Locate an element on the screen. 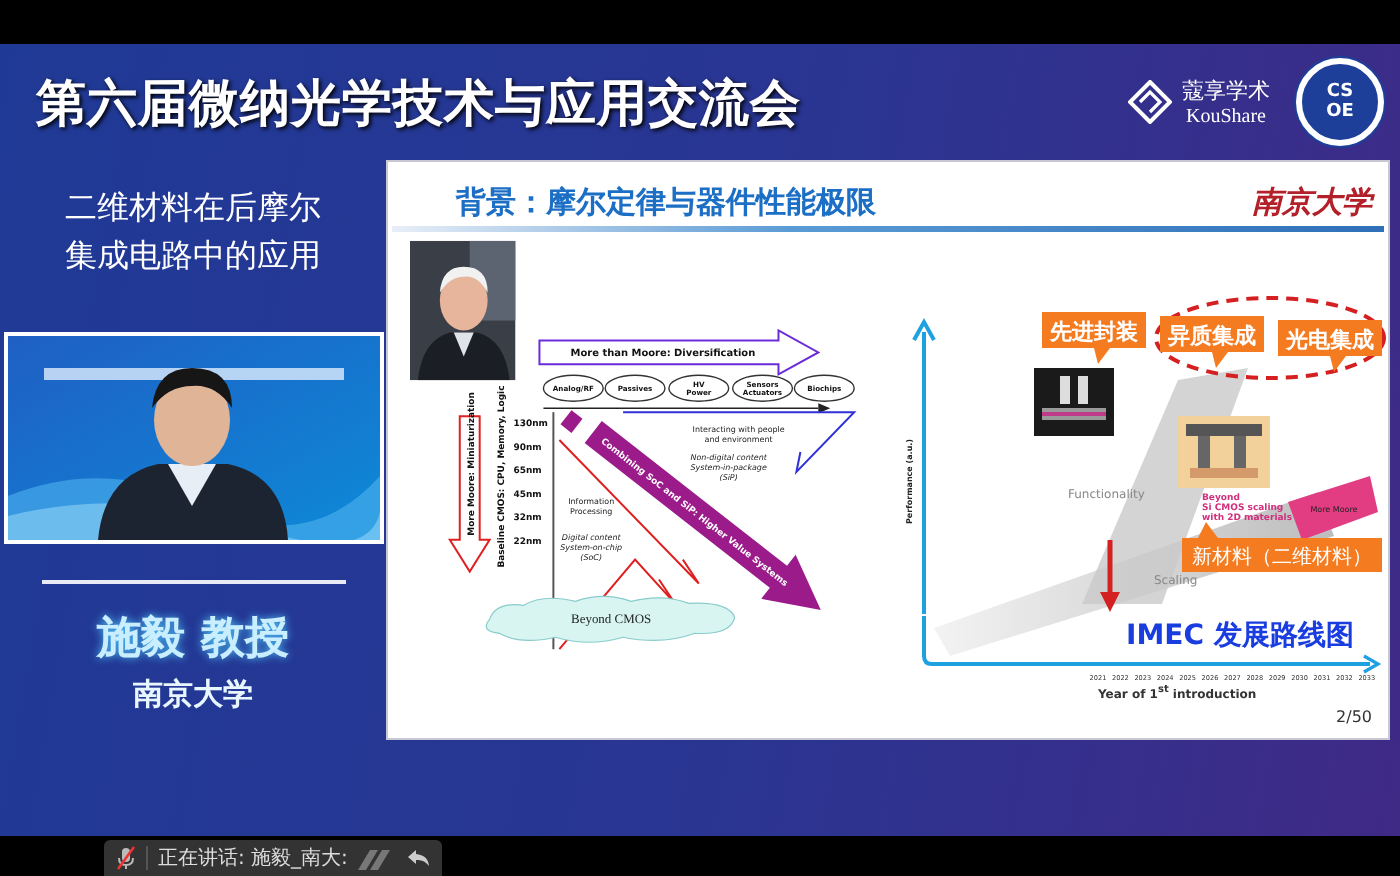  down-arrow is located at coordinates (1110, 576).